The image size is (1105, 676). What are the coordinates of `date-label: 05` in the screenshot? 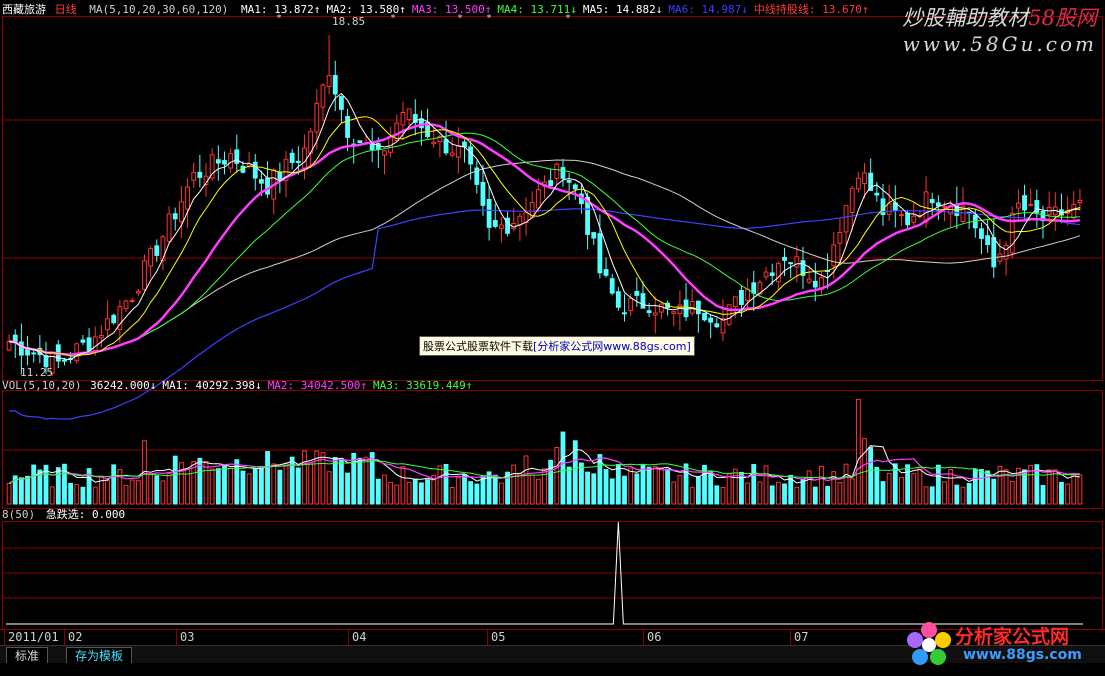 It's located at (496, 637).